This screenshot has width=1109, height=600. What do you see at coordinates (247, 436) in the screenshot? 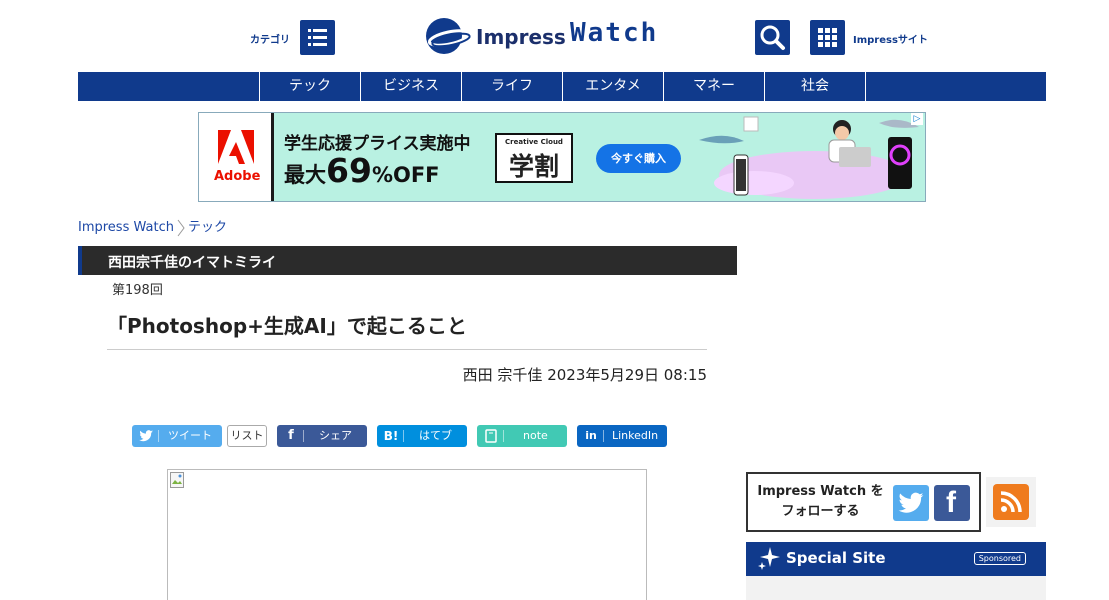
I see `twitter-list-button: リスト` at bounding box center [247, 436].